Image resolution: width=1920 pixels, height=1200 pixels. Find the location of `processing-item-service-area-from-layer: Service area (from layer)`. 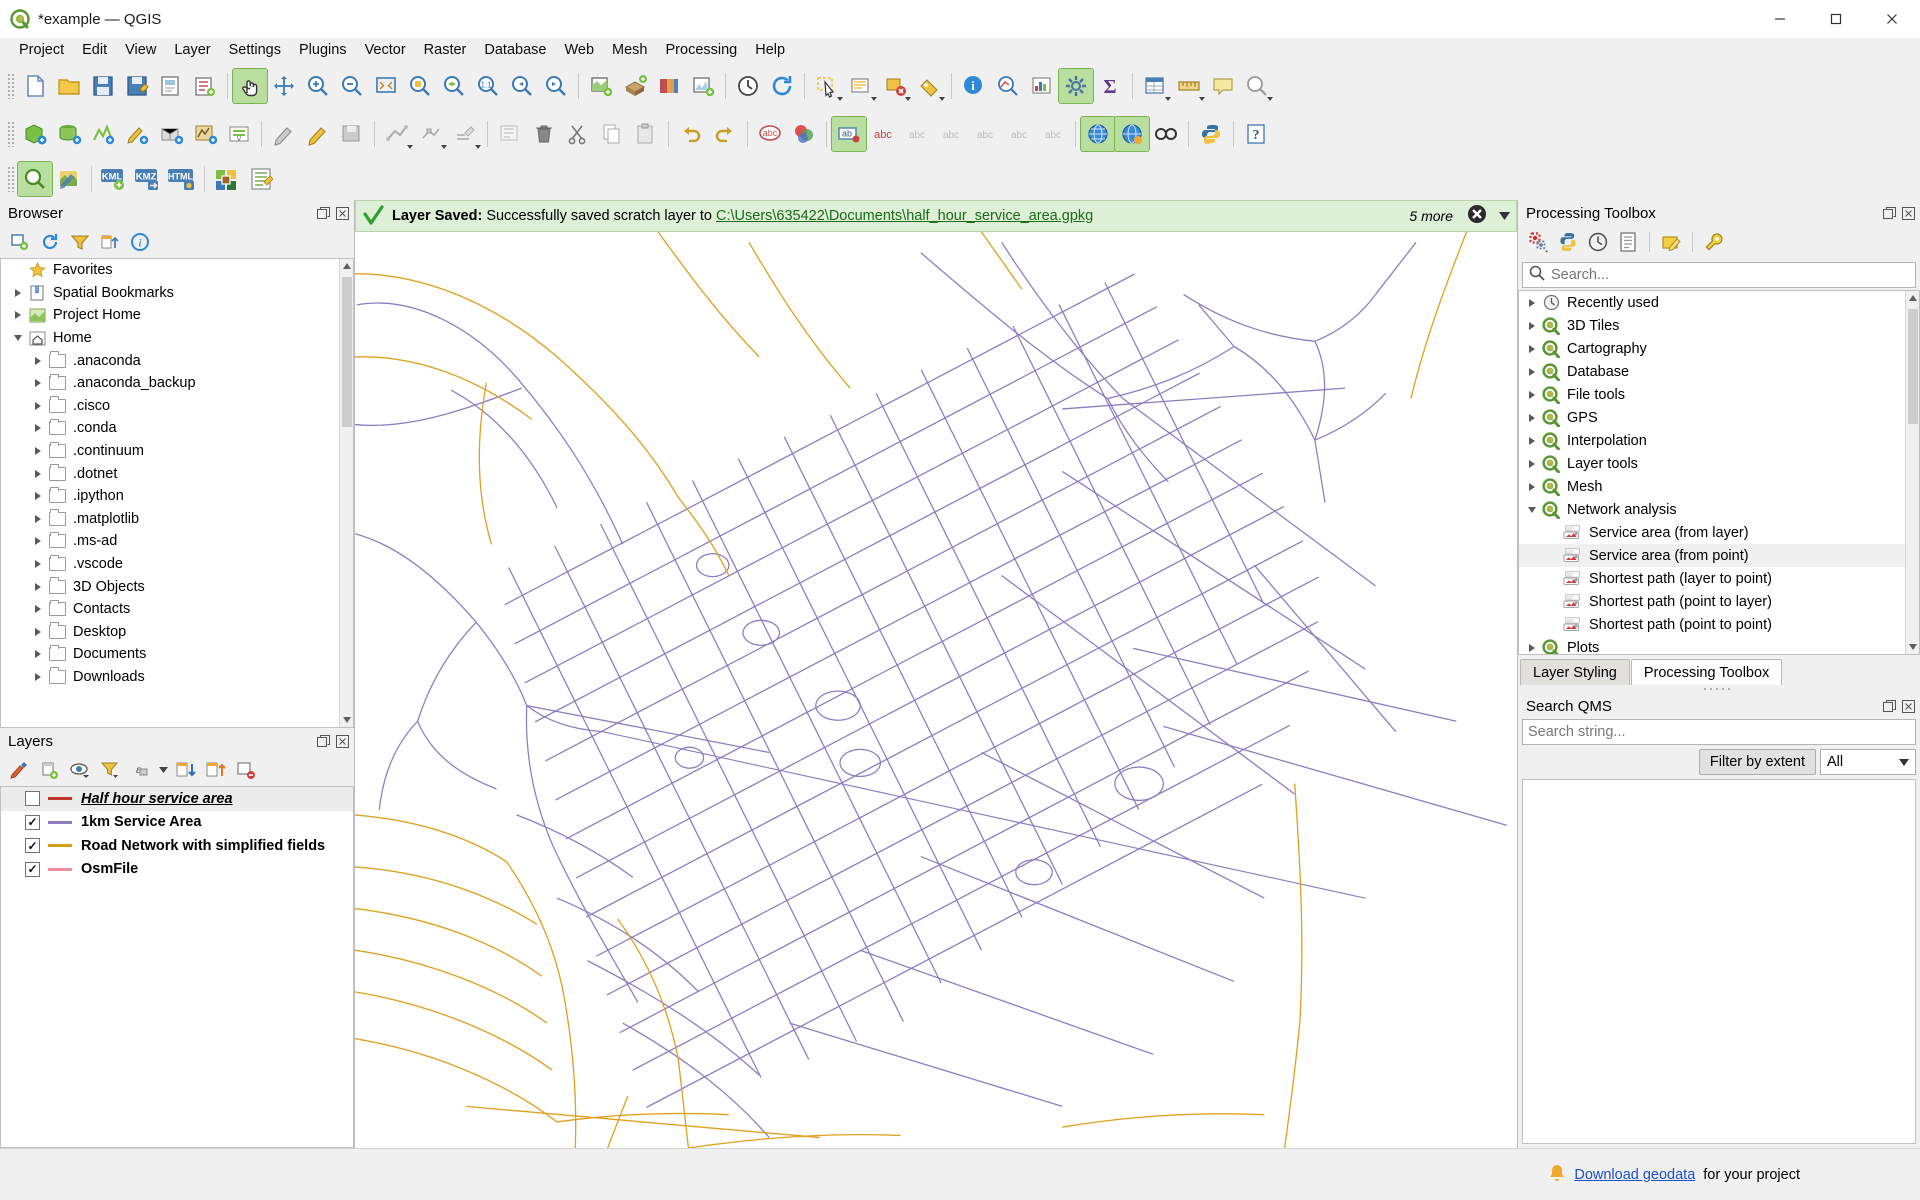

processing-item-service-area-from-layer: Service area (from layer) is located at coordinates (1719, 532).